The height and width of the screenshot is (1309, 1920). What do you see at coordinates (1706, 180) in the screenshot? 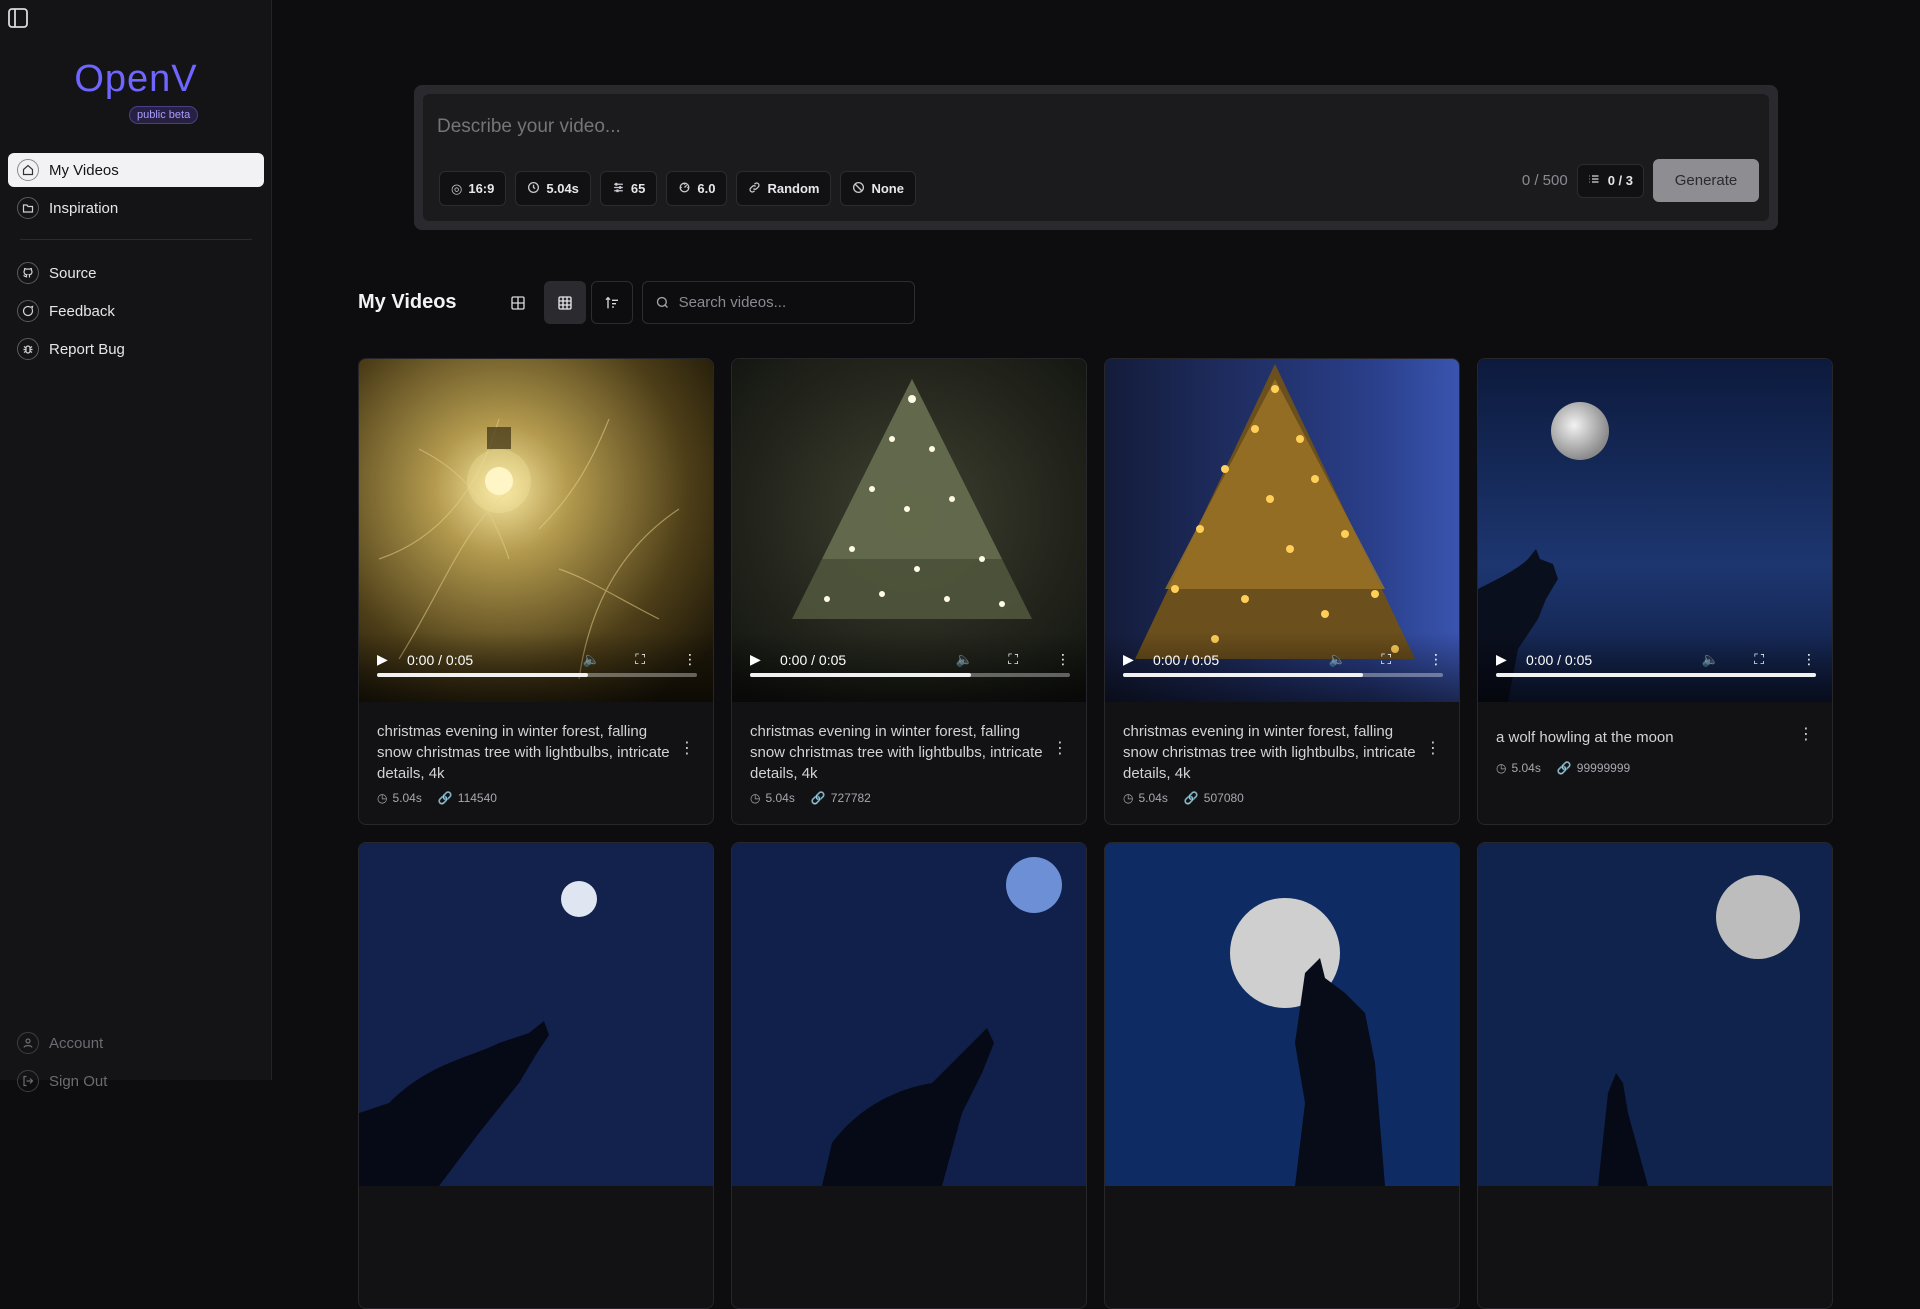
I see `generate-button: Generate` at bounding box center [1706, 180].